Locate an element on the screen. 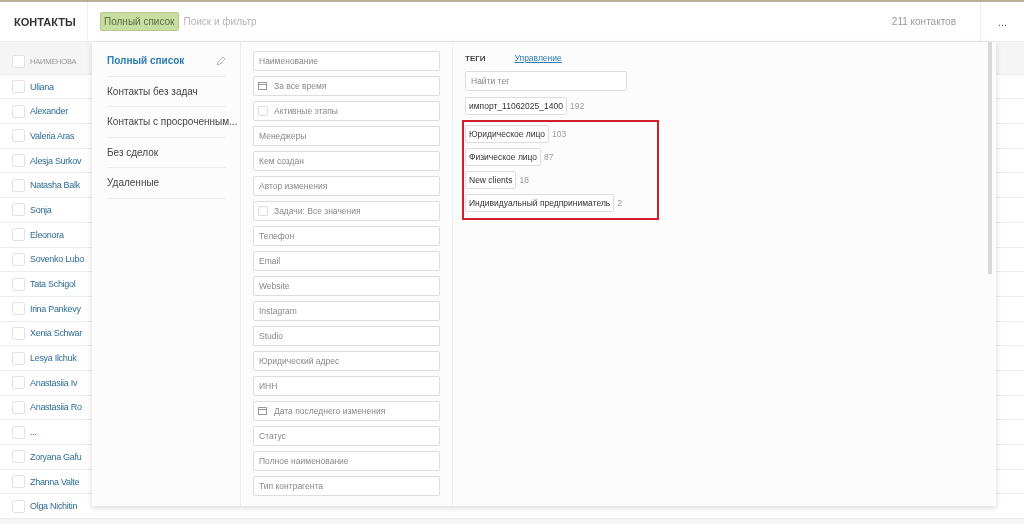 The width and height of the screenshot is (1024, 524). tags-title: ТЕГИ is located at coordinates (475, 58).